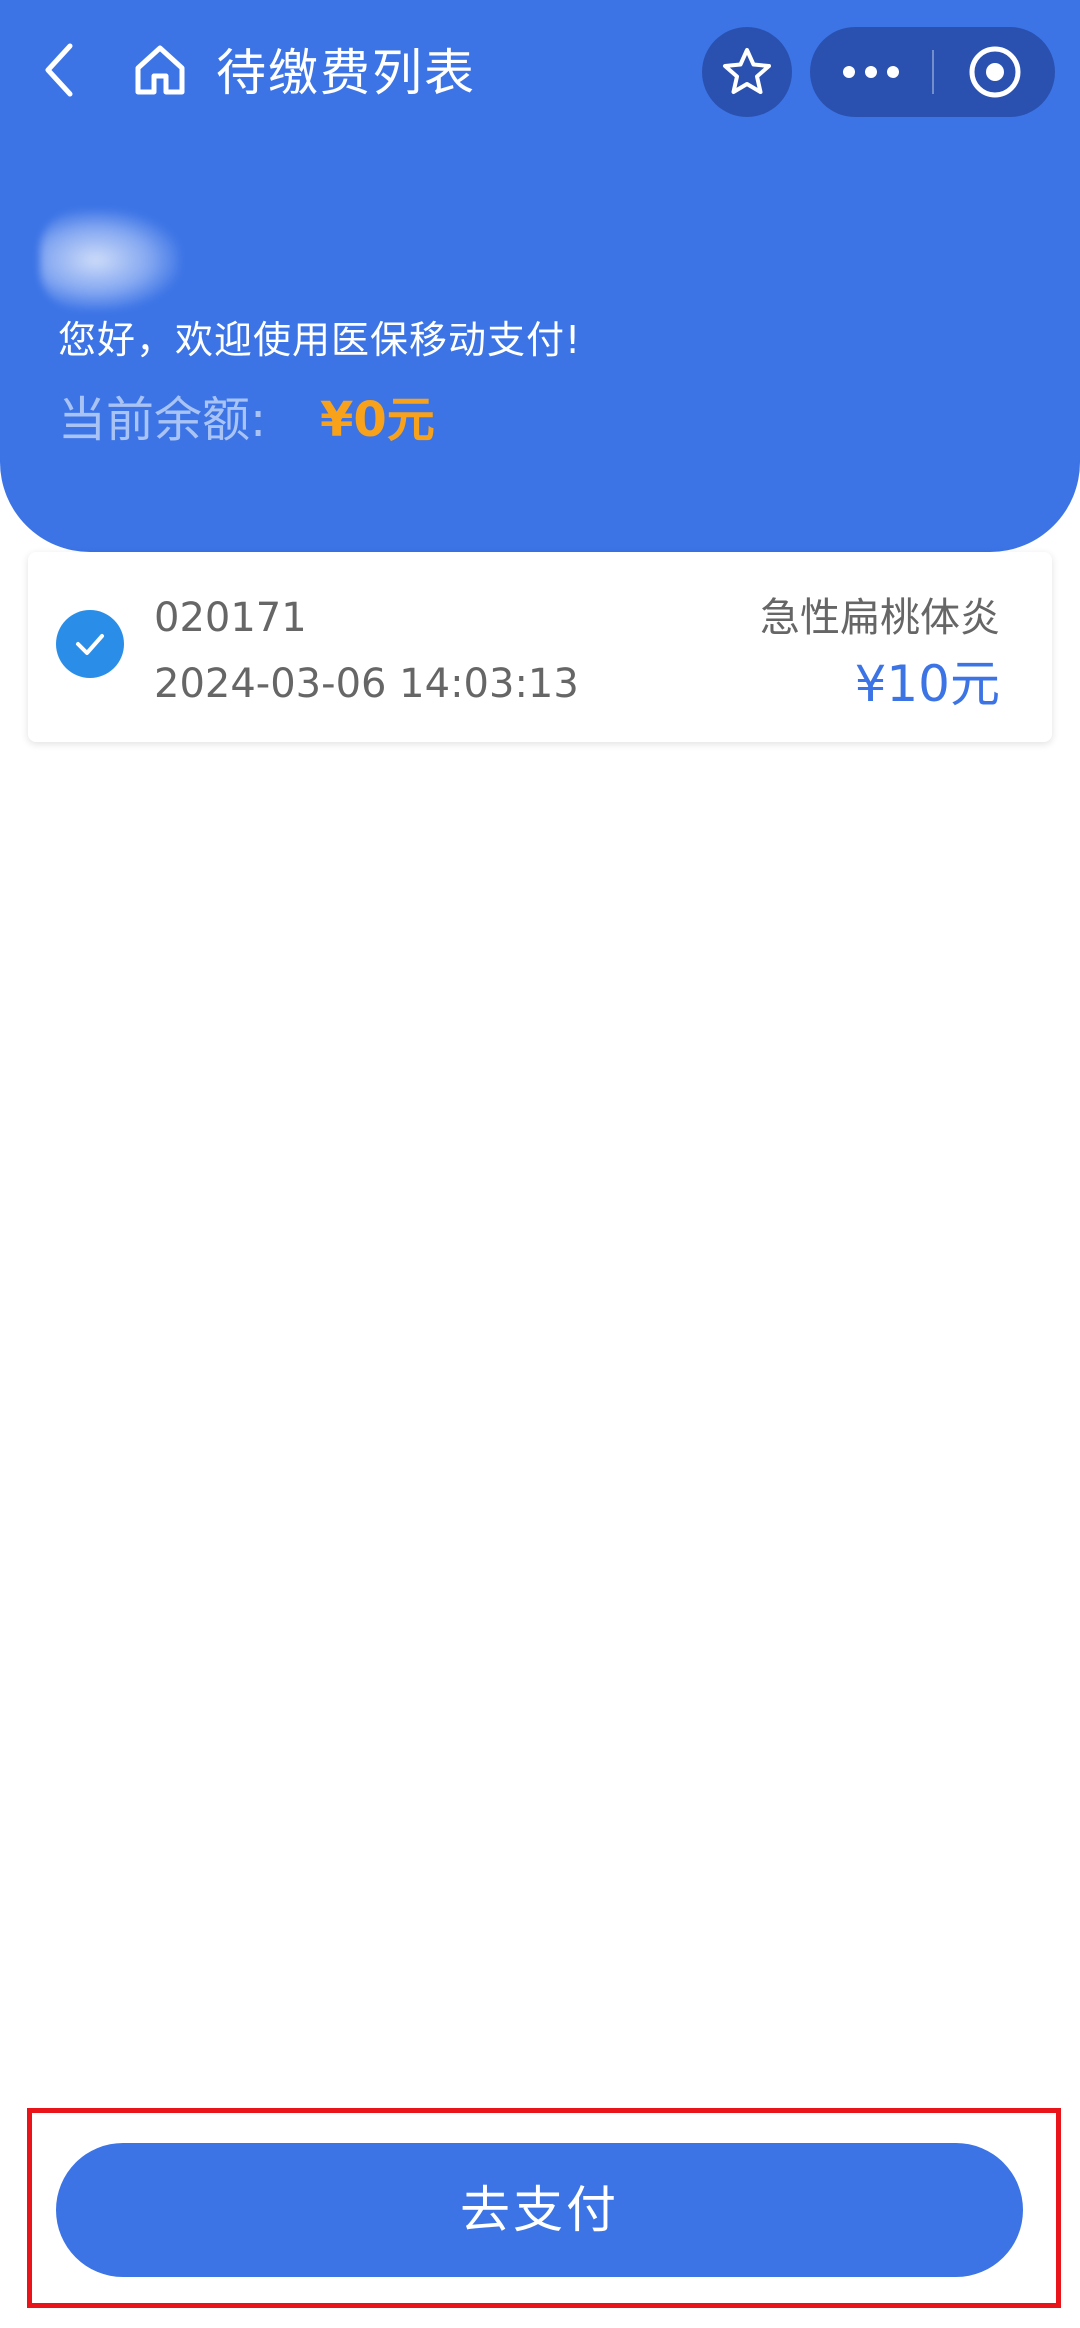 This screenshot has height=2328, width=1080. Describe the element at coordinates (540, 647) in the screenshot. I see `list-item: 020171 2024-03-06 14:03:13 急性扁桃体炎 ¥10元` at that location.